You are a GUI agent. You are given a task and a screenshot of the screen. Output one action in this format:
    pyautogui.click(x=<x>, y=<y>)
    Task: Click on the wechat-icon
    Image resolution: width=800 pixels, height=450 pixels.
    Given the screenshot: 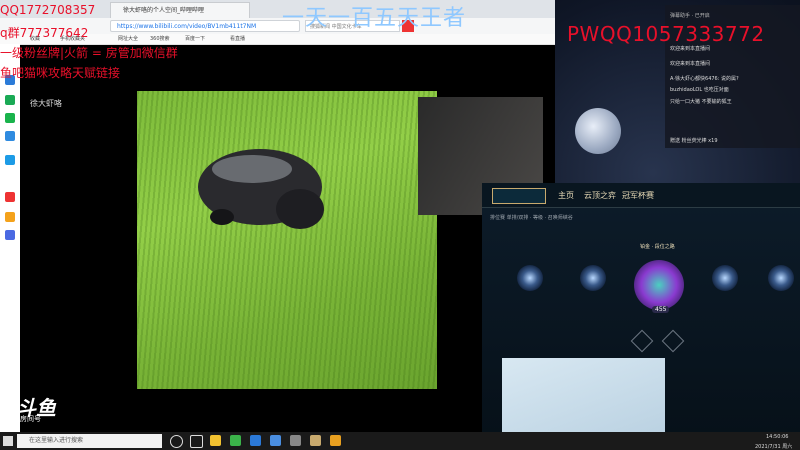 What is the action you would take?
    pyautogui.click(x=10, y=118)
    